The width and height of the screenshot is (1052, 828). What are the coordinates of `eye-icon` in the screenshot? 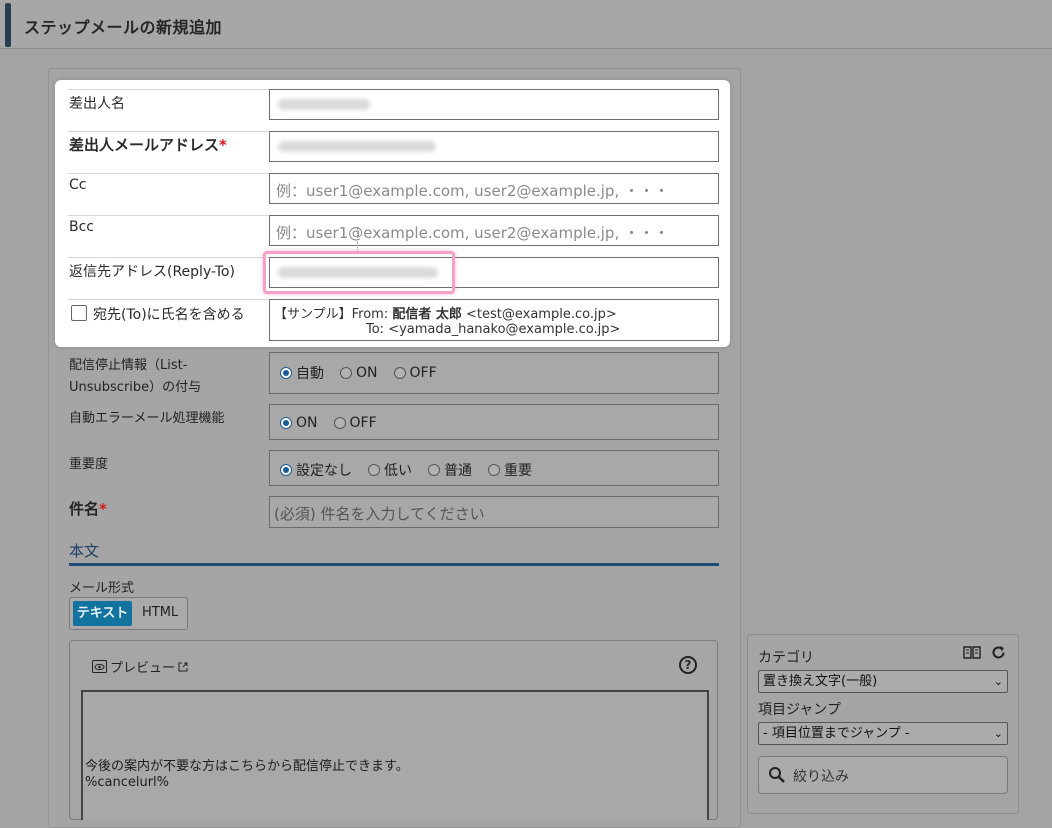 It's located at (99, 666).